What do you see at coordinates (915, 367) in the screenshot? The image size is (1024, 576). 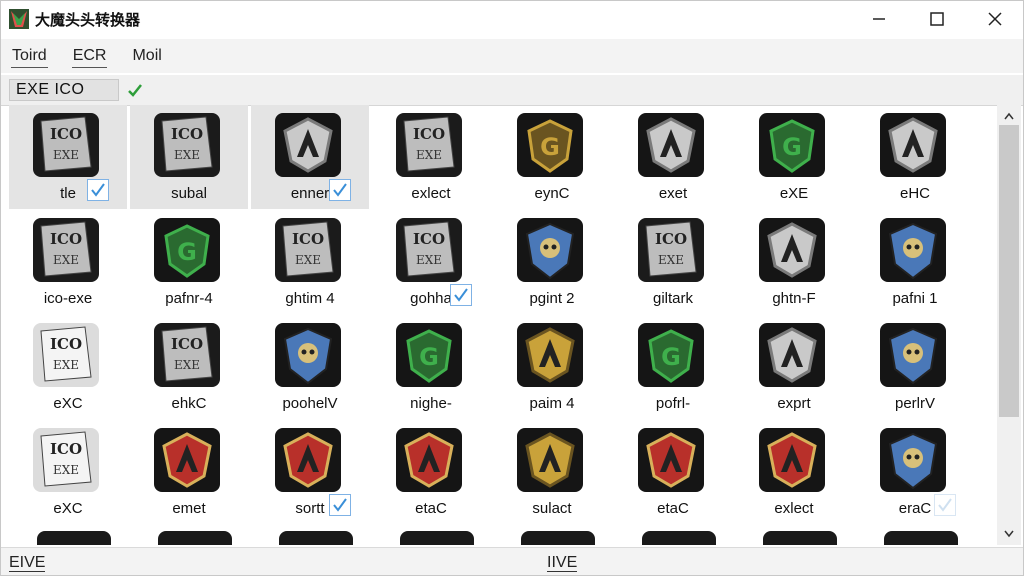 I see `icon-cell: perlrV` at bounding box center [915, 367].